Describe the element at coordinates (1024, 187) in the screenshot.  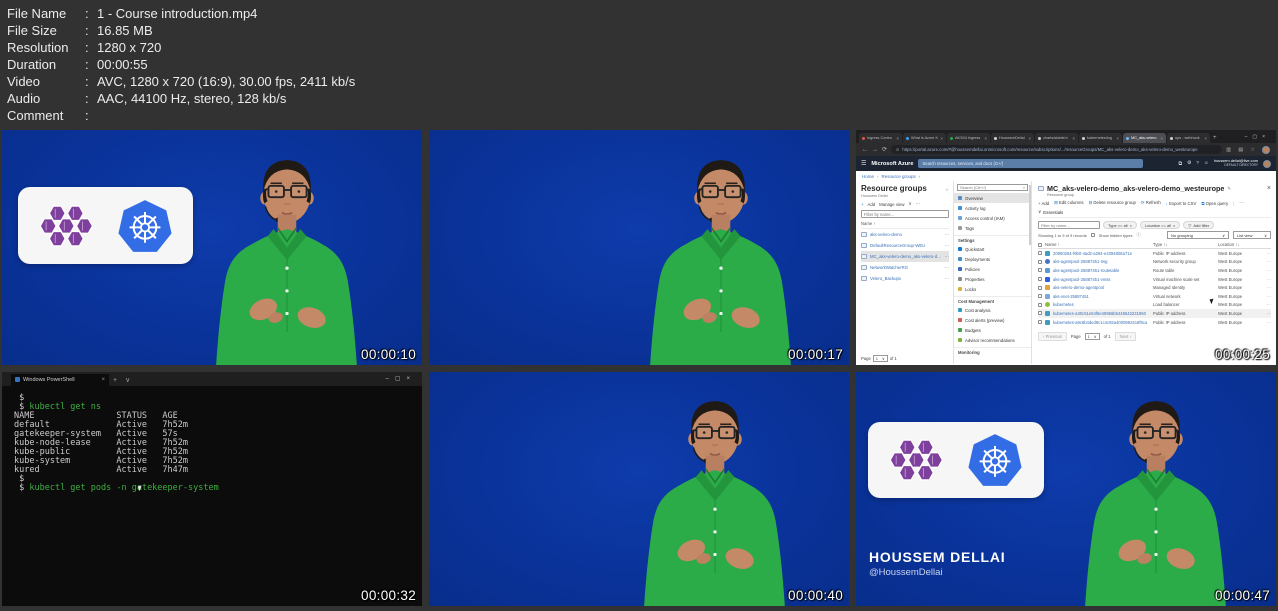
I see `collapse-icon: «` at that location.